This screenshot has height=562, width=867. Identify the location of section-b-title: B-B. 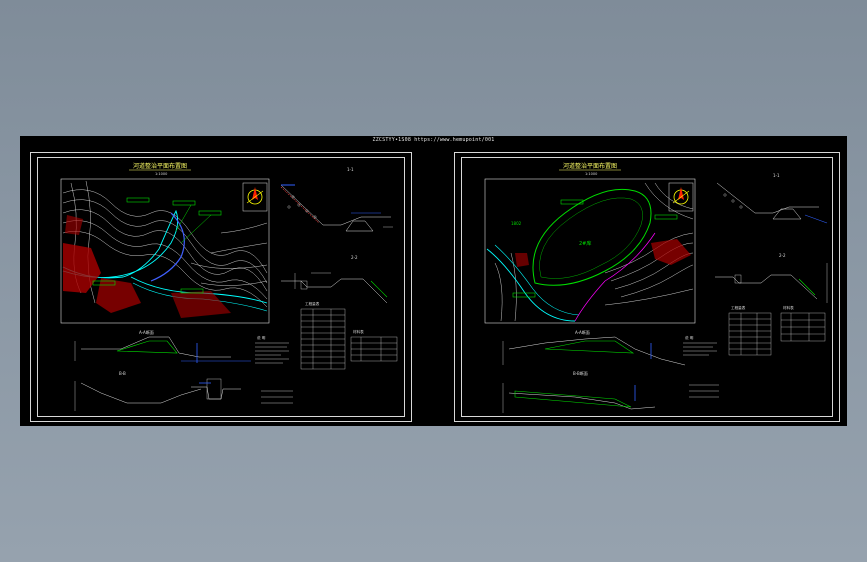
(122, 373).